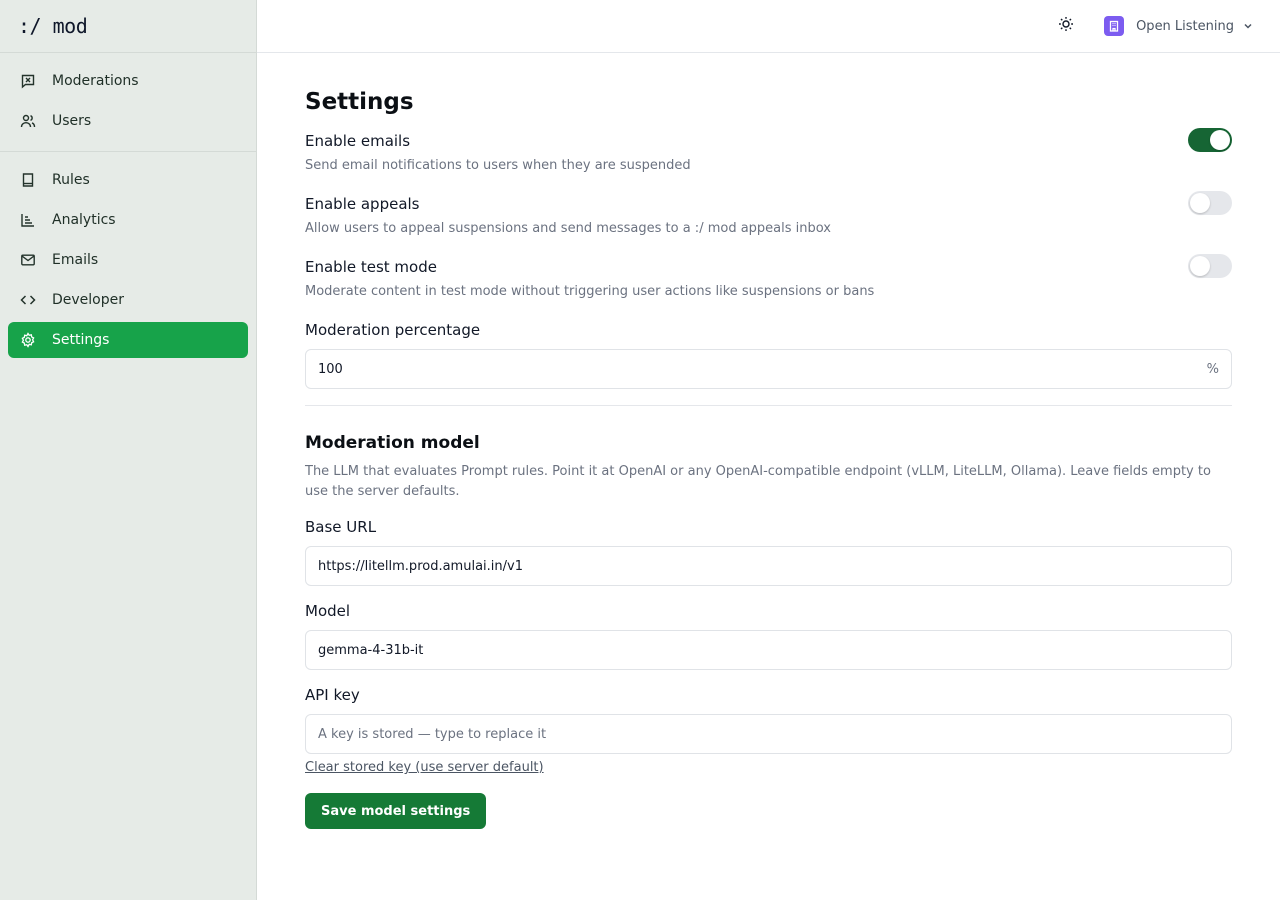  I want to click on mail-icon, so click(28, 260).